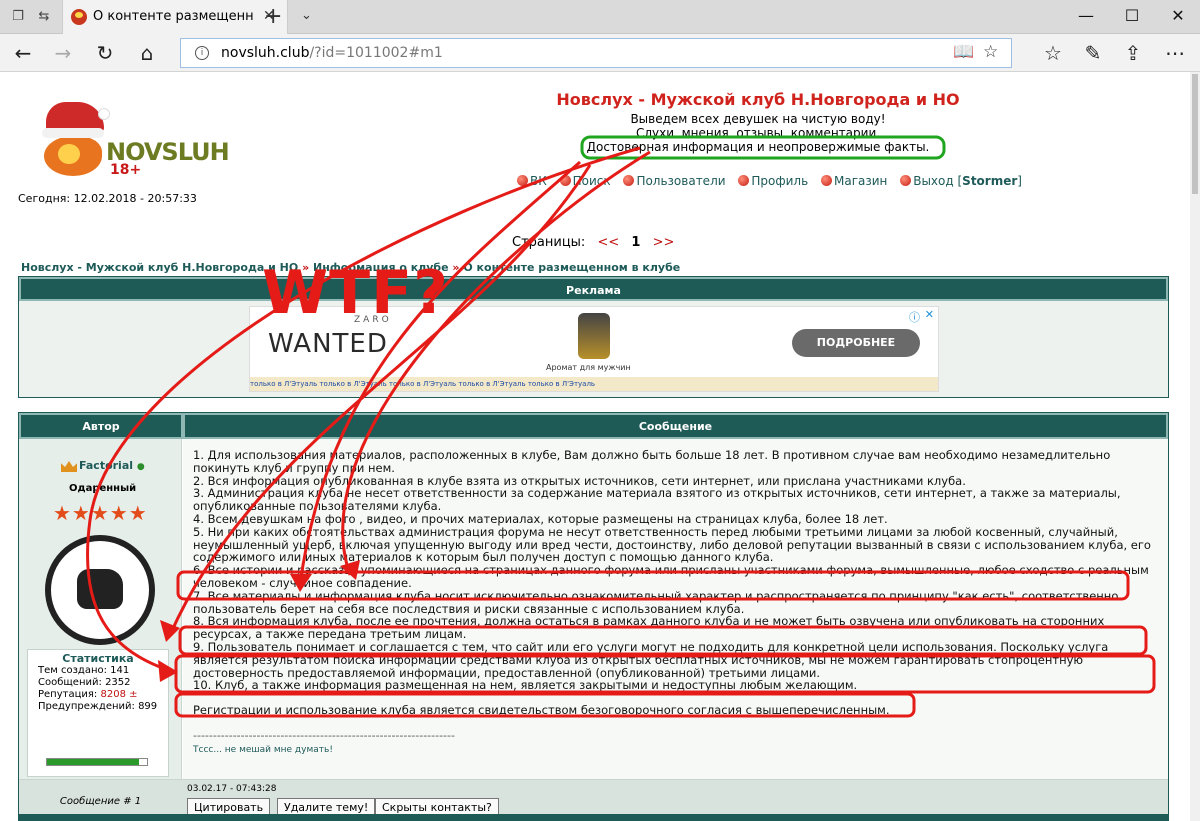  What do you see at coordinates (105, 53) in the screenshot?
I see `refresh-icon: ↻` at bounding box center [105, 53].